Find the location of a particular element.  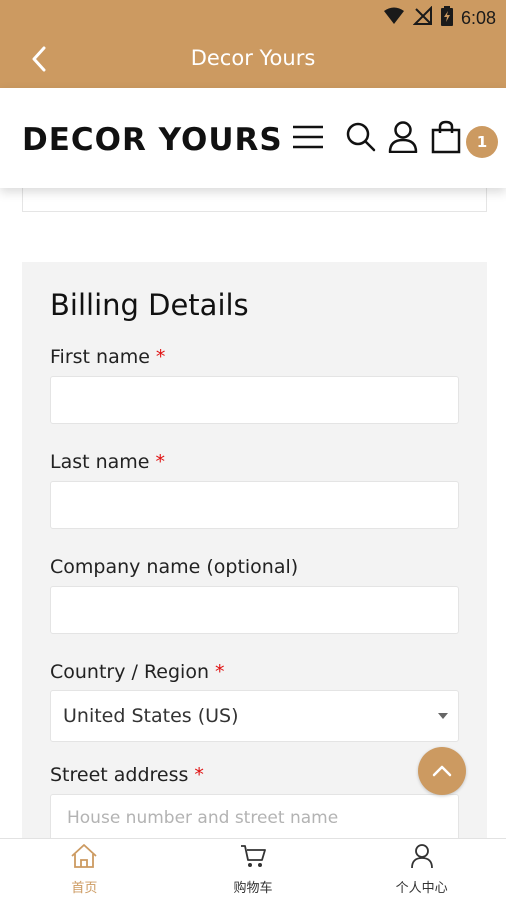

wifi-icon is located at coordinates (394, 18).